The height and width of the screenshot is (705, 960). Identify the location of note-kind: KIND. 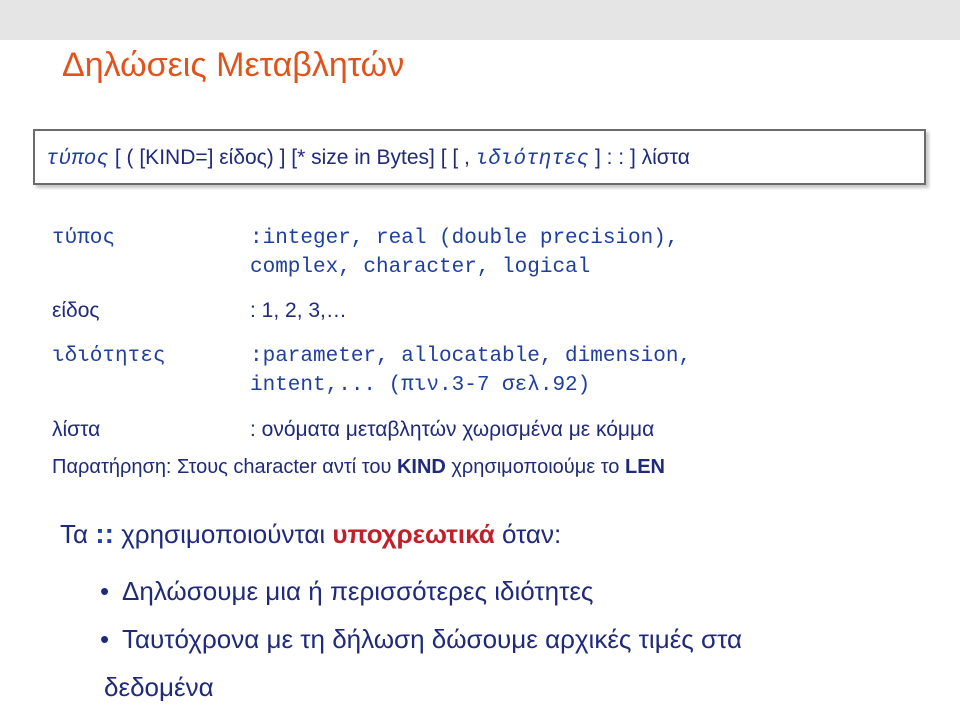
(421, 467).